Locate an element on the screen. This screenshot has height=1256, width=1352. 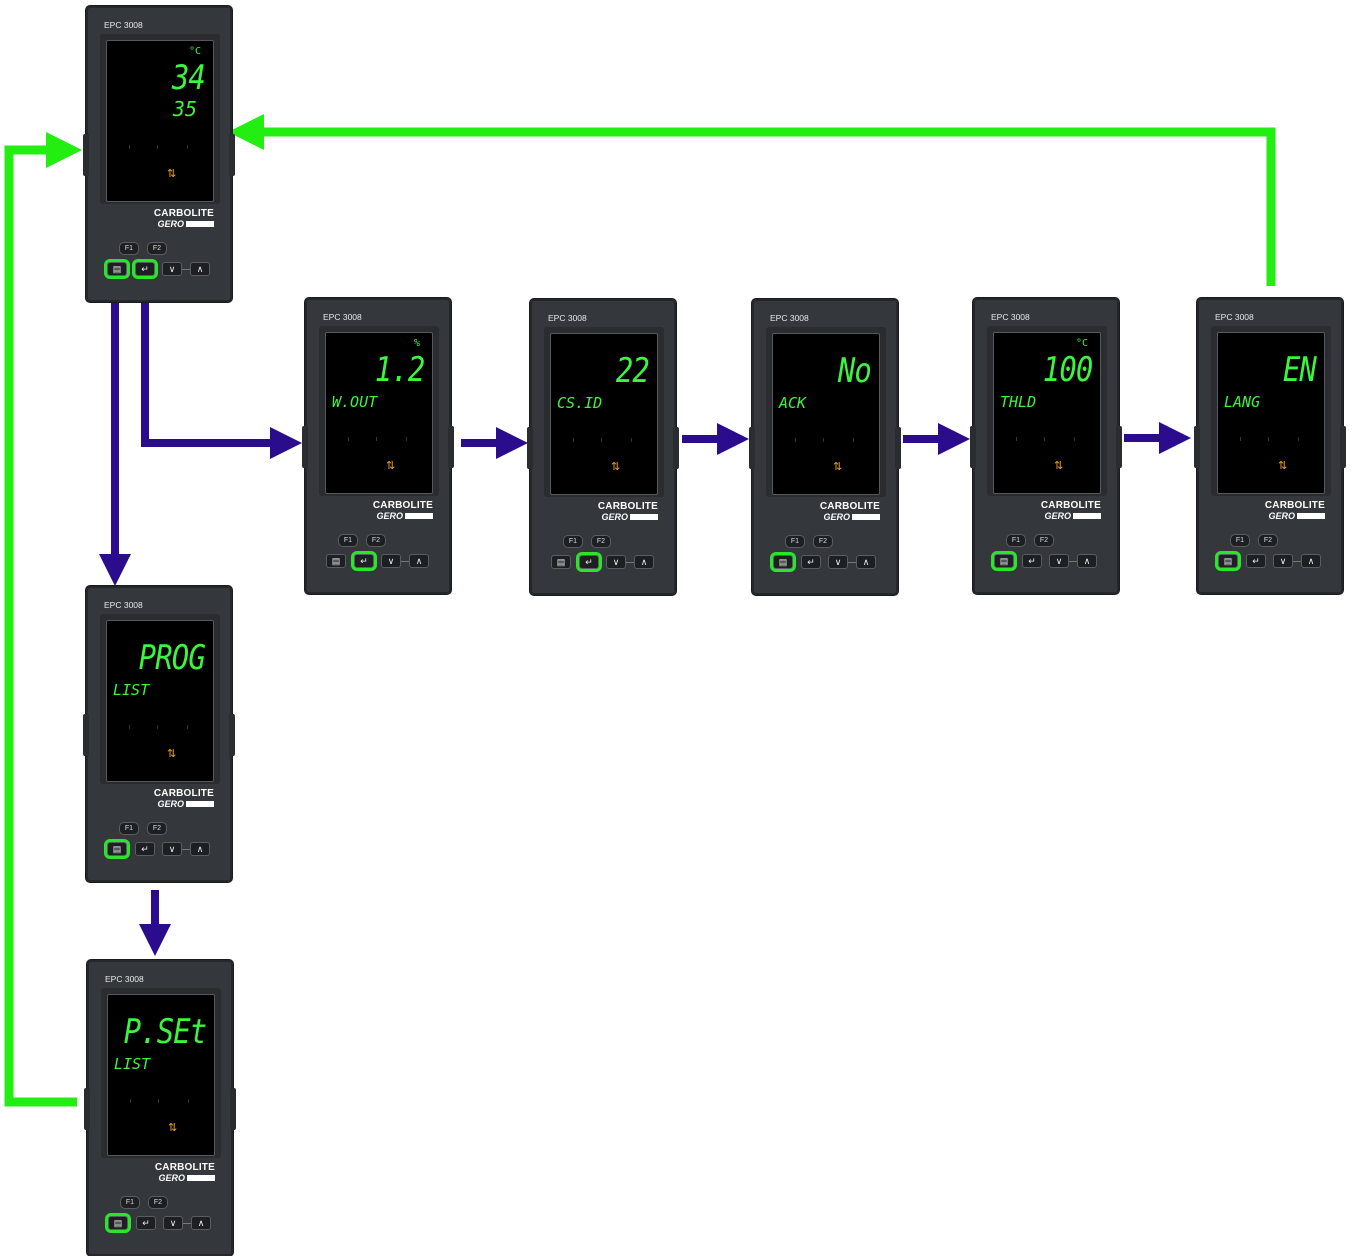
parameter-label: ACK is located at coordinates (793, 403).